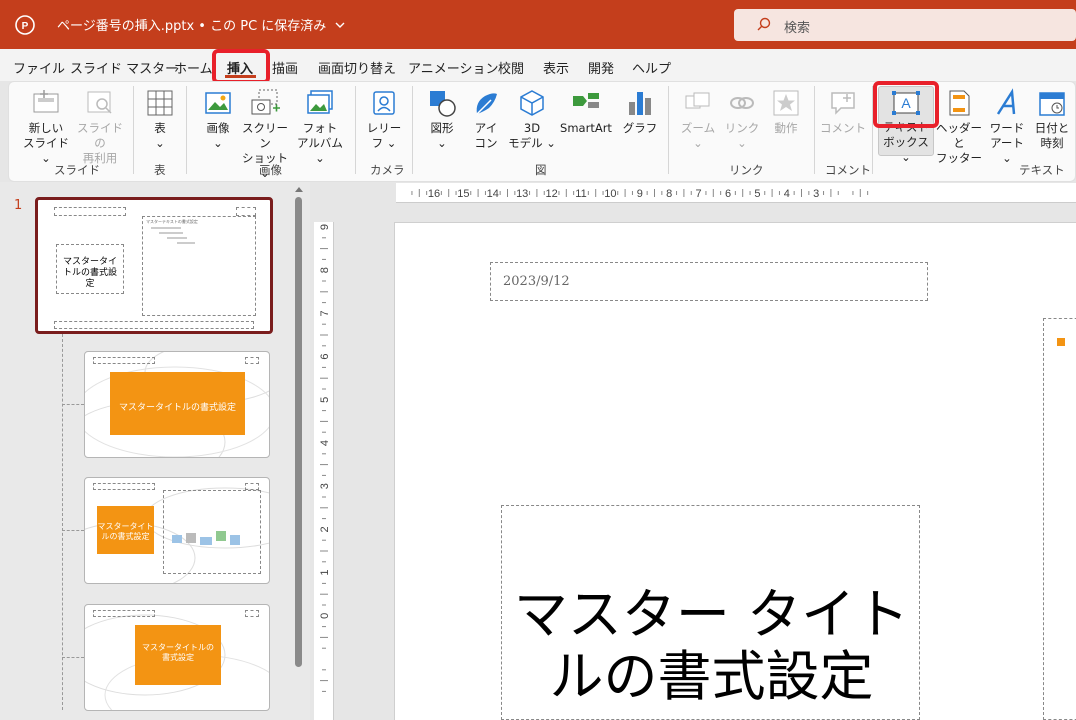  What do you see at coordinates (325, 227) in the screenshot?
I see `ruler-label: 9` at bounding box center [325, 227].